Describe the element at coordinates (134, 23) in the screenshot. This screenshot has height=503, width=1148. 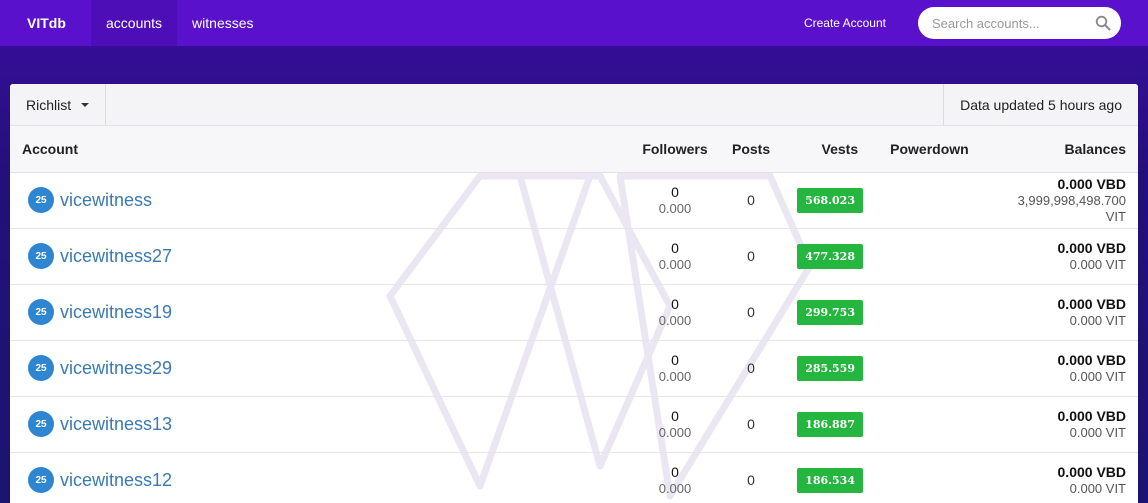
I see `nav-accounts: accounts` at that location.